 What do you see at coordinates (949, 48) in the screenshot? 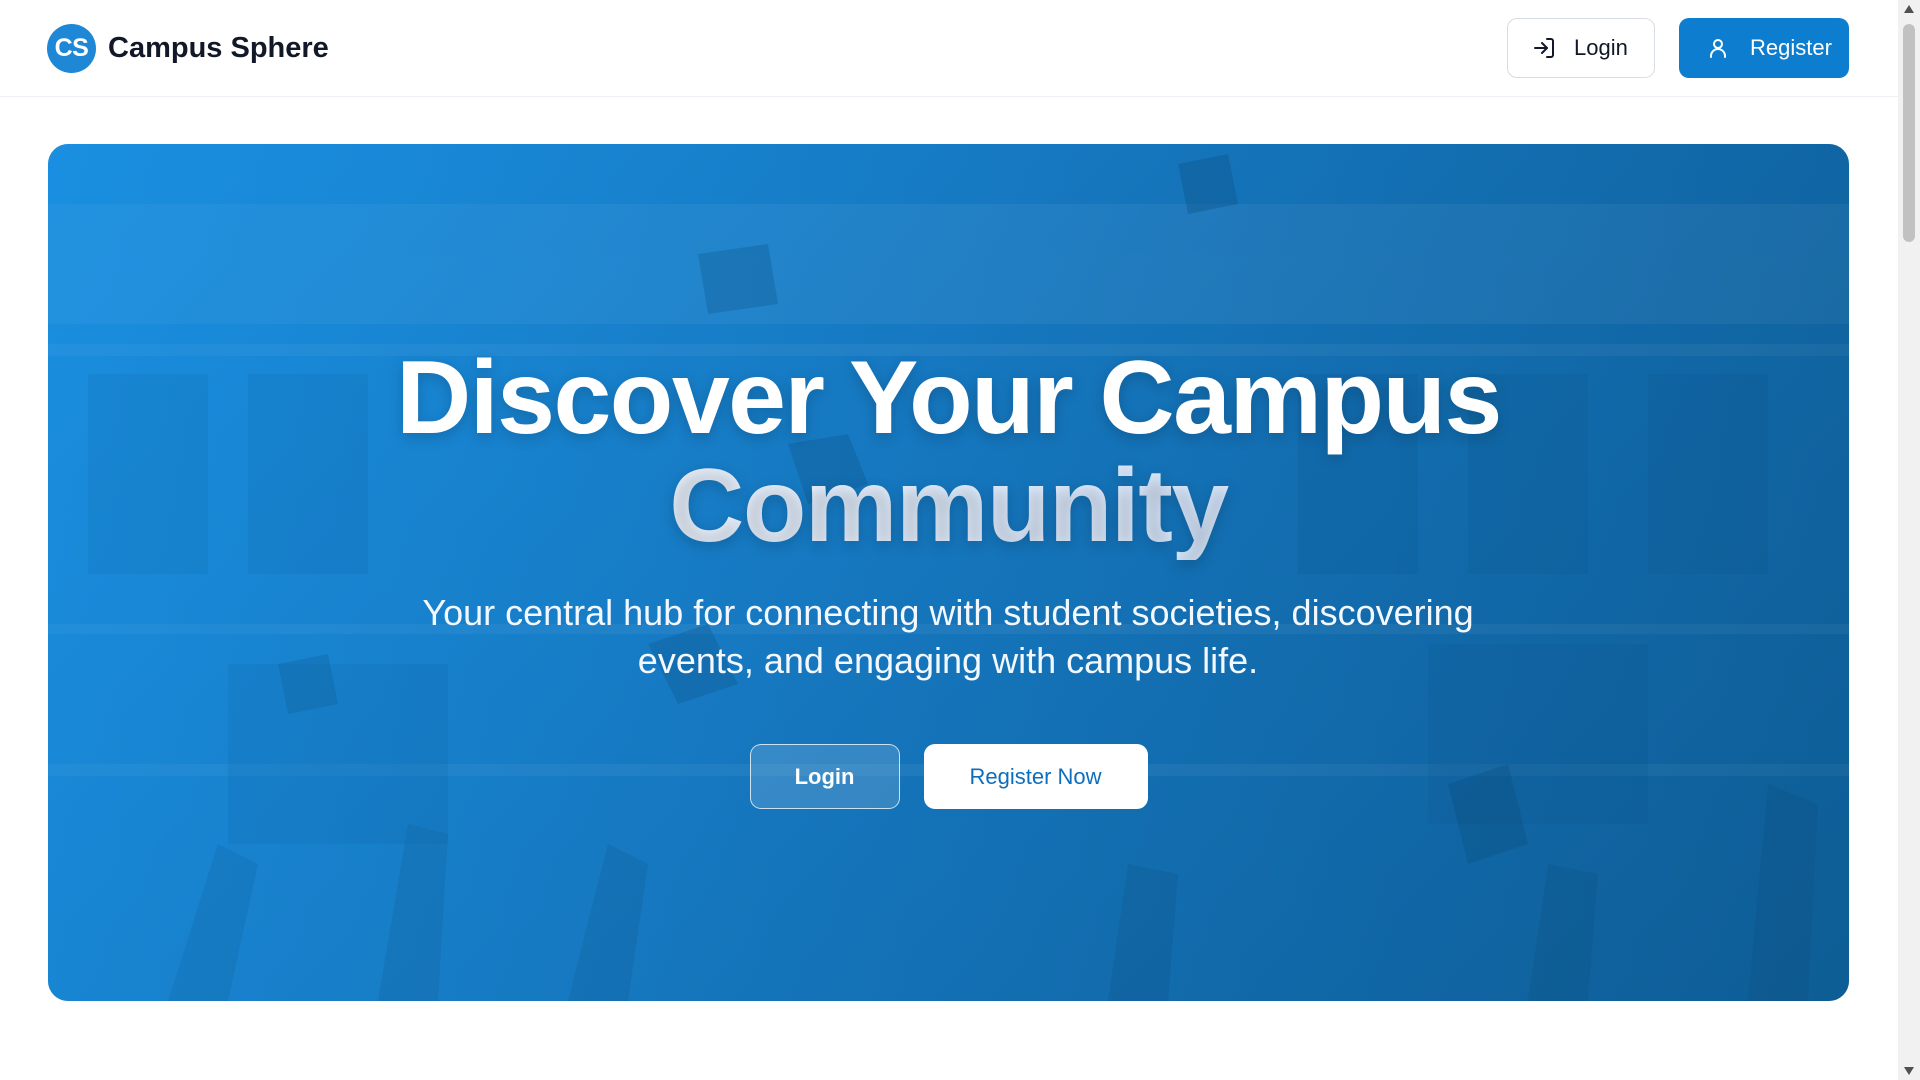
I see `top-navbar: CS Campus Sphere Login Register` at bounding box center [949, 48].